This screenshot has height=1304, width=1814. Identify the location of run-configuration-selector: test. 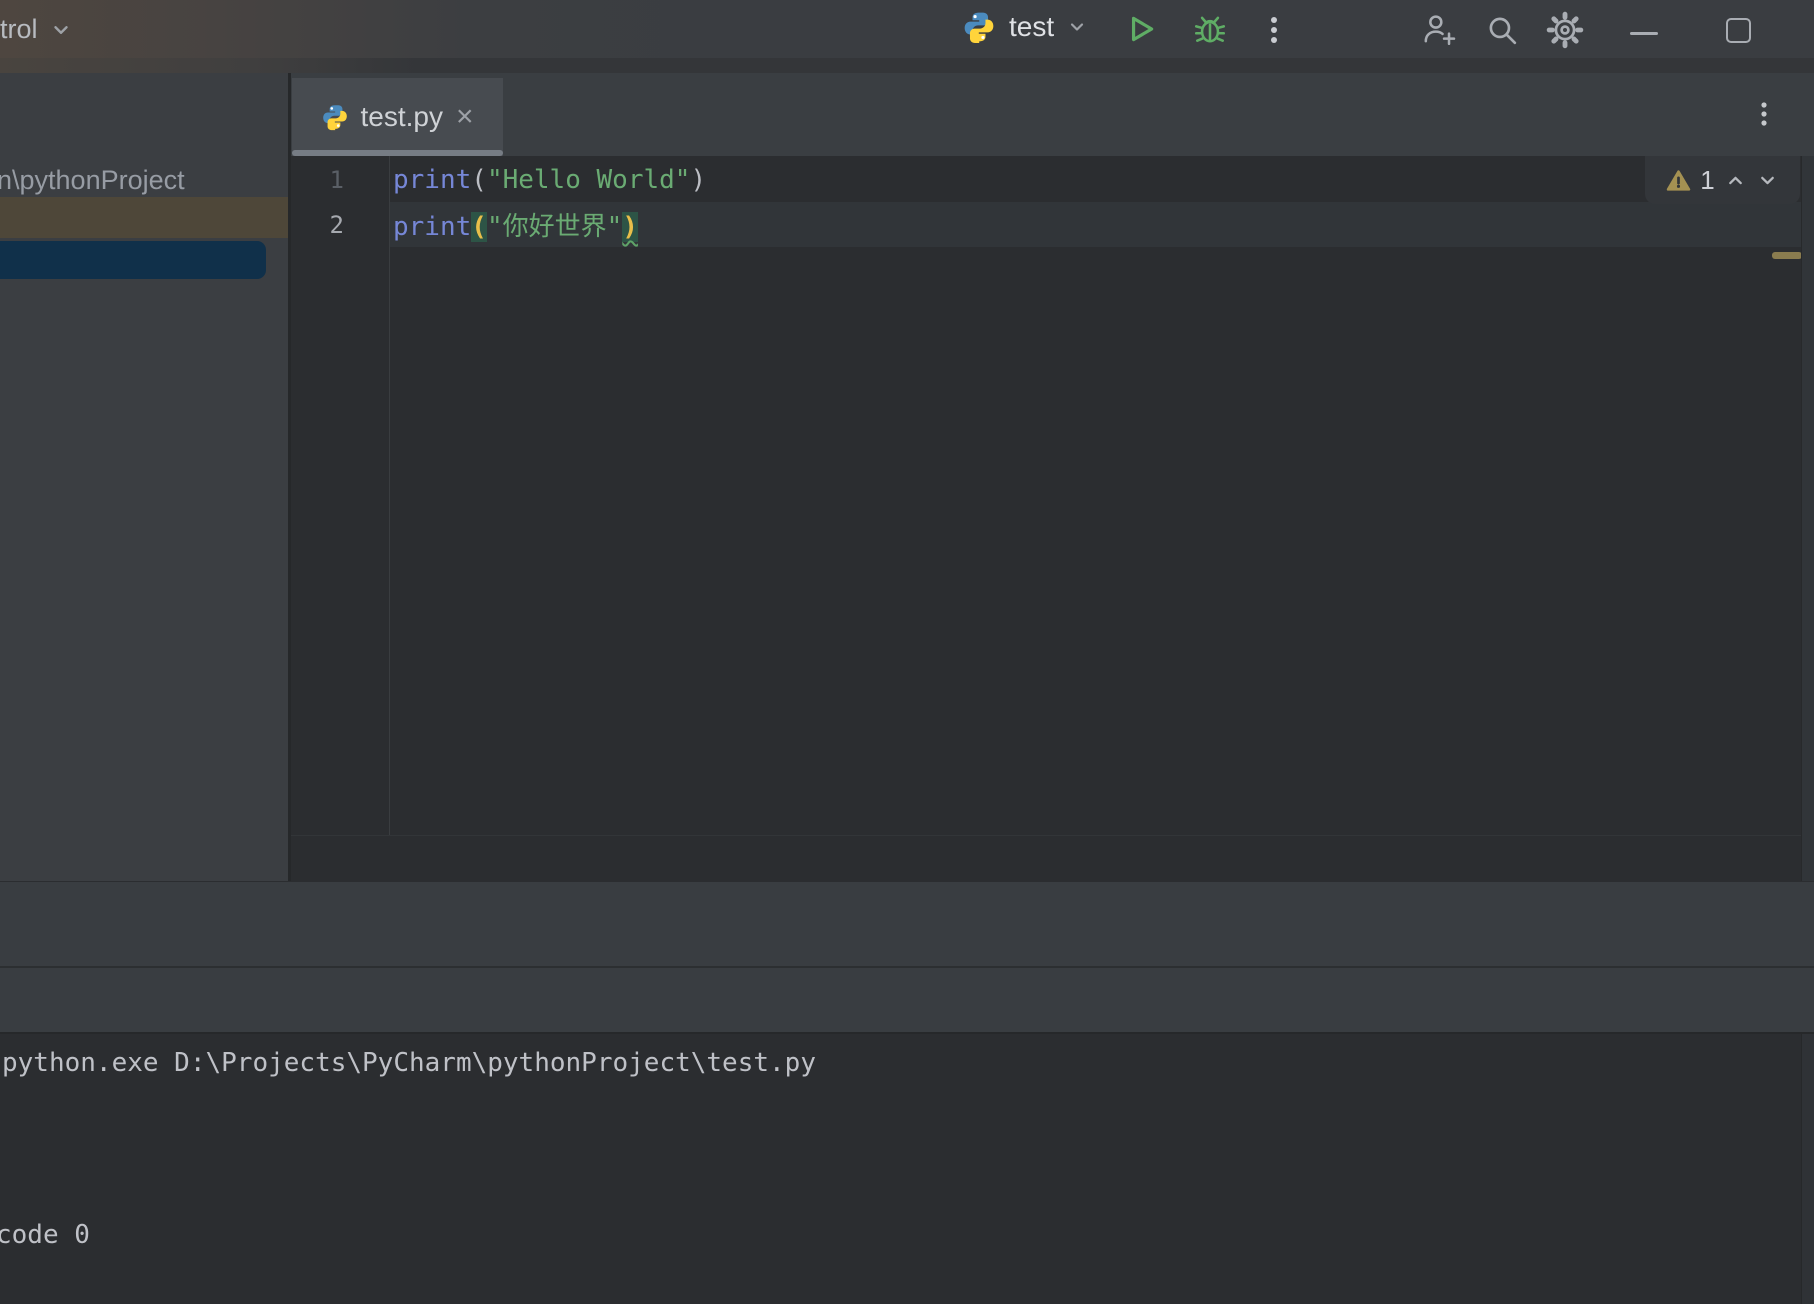
(1024, 27).